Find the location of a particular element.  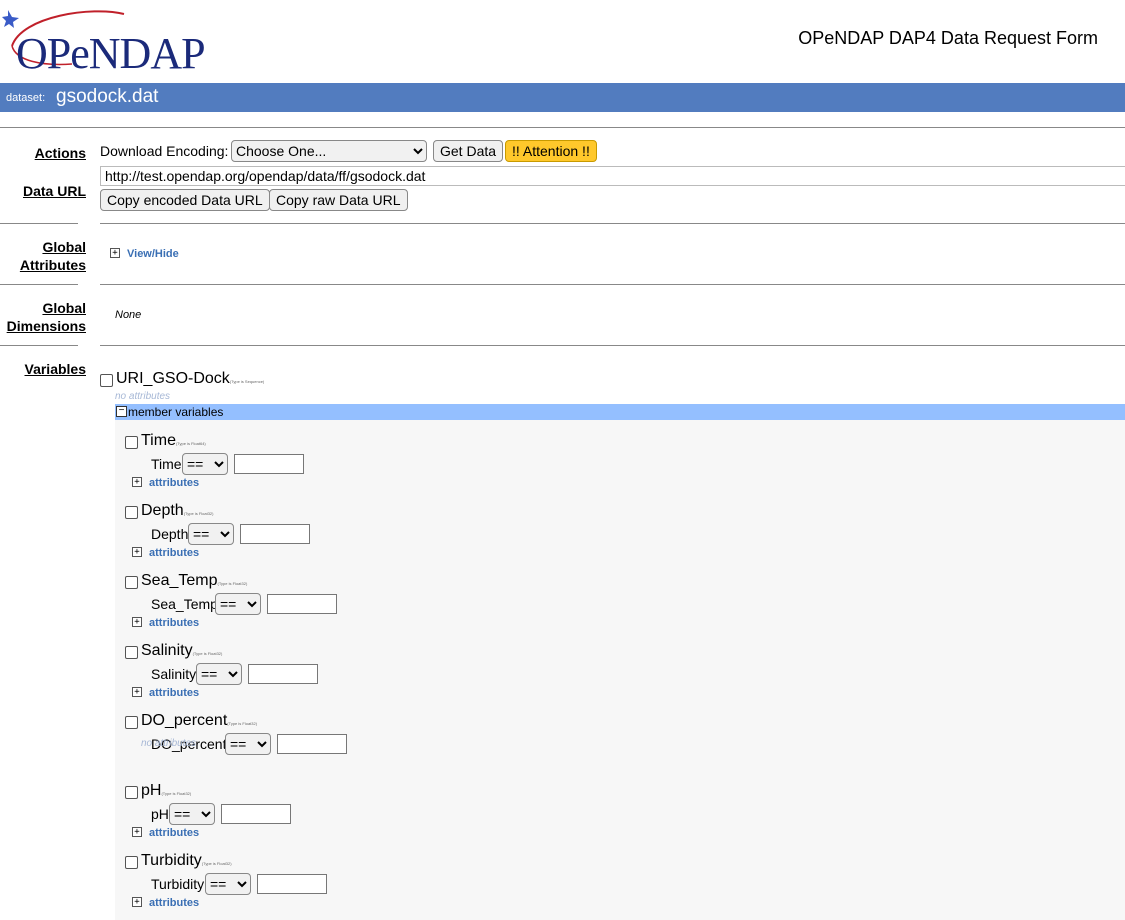

collapse-minus-icon: − is located at coordinates (121, 411).